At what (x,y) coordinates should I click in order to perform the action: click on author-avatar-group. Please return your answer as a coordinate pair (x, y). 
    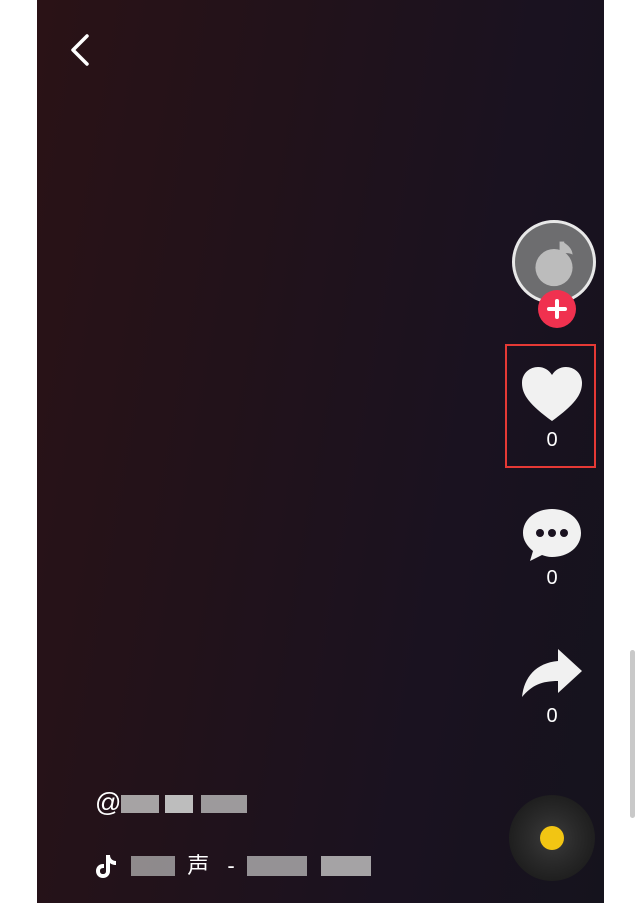
    Looking at the image, I should click on (554, 275).